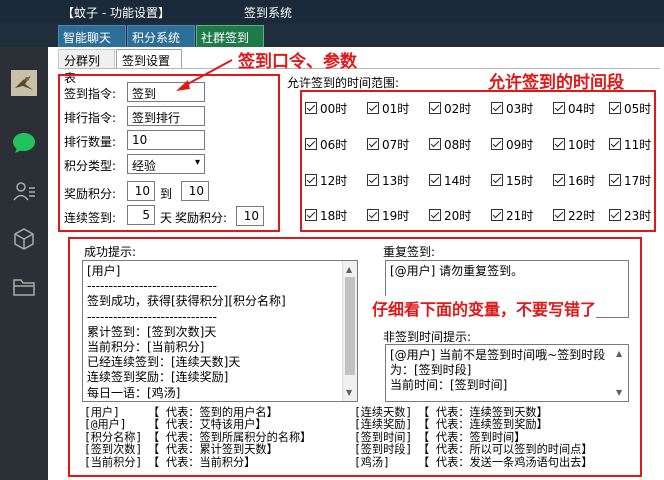 The width and height of the screenshot is (664, 480). Describe the element at coordinates (24, 263) in the screenshot. I see `sidebar` at that location.